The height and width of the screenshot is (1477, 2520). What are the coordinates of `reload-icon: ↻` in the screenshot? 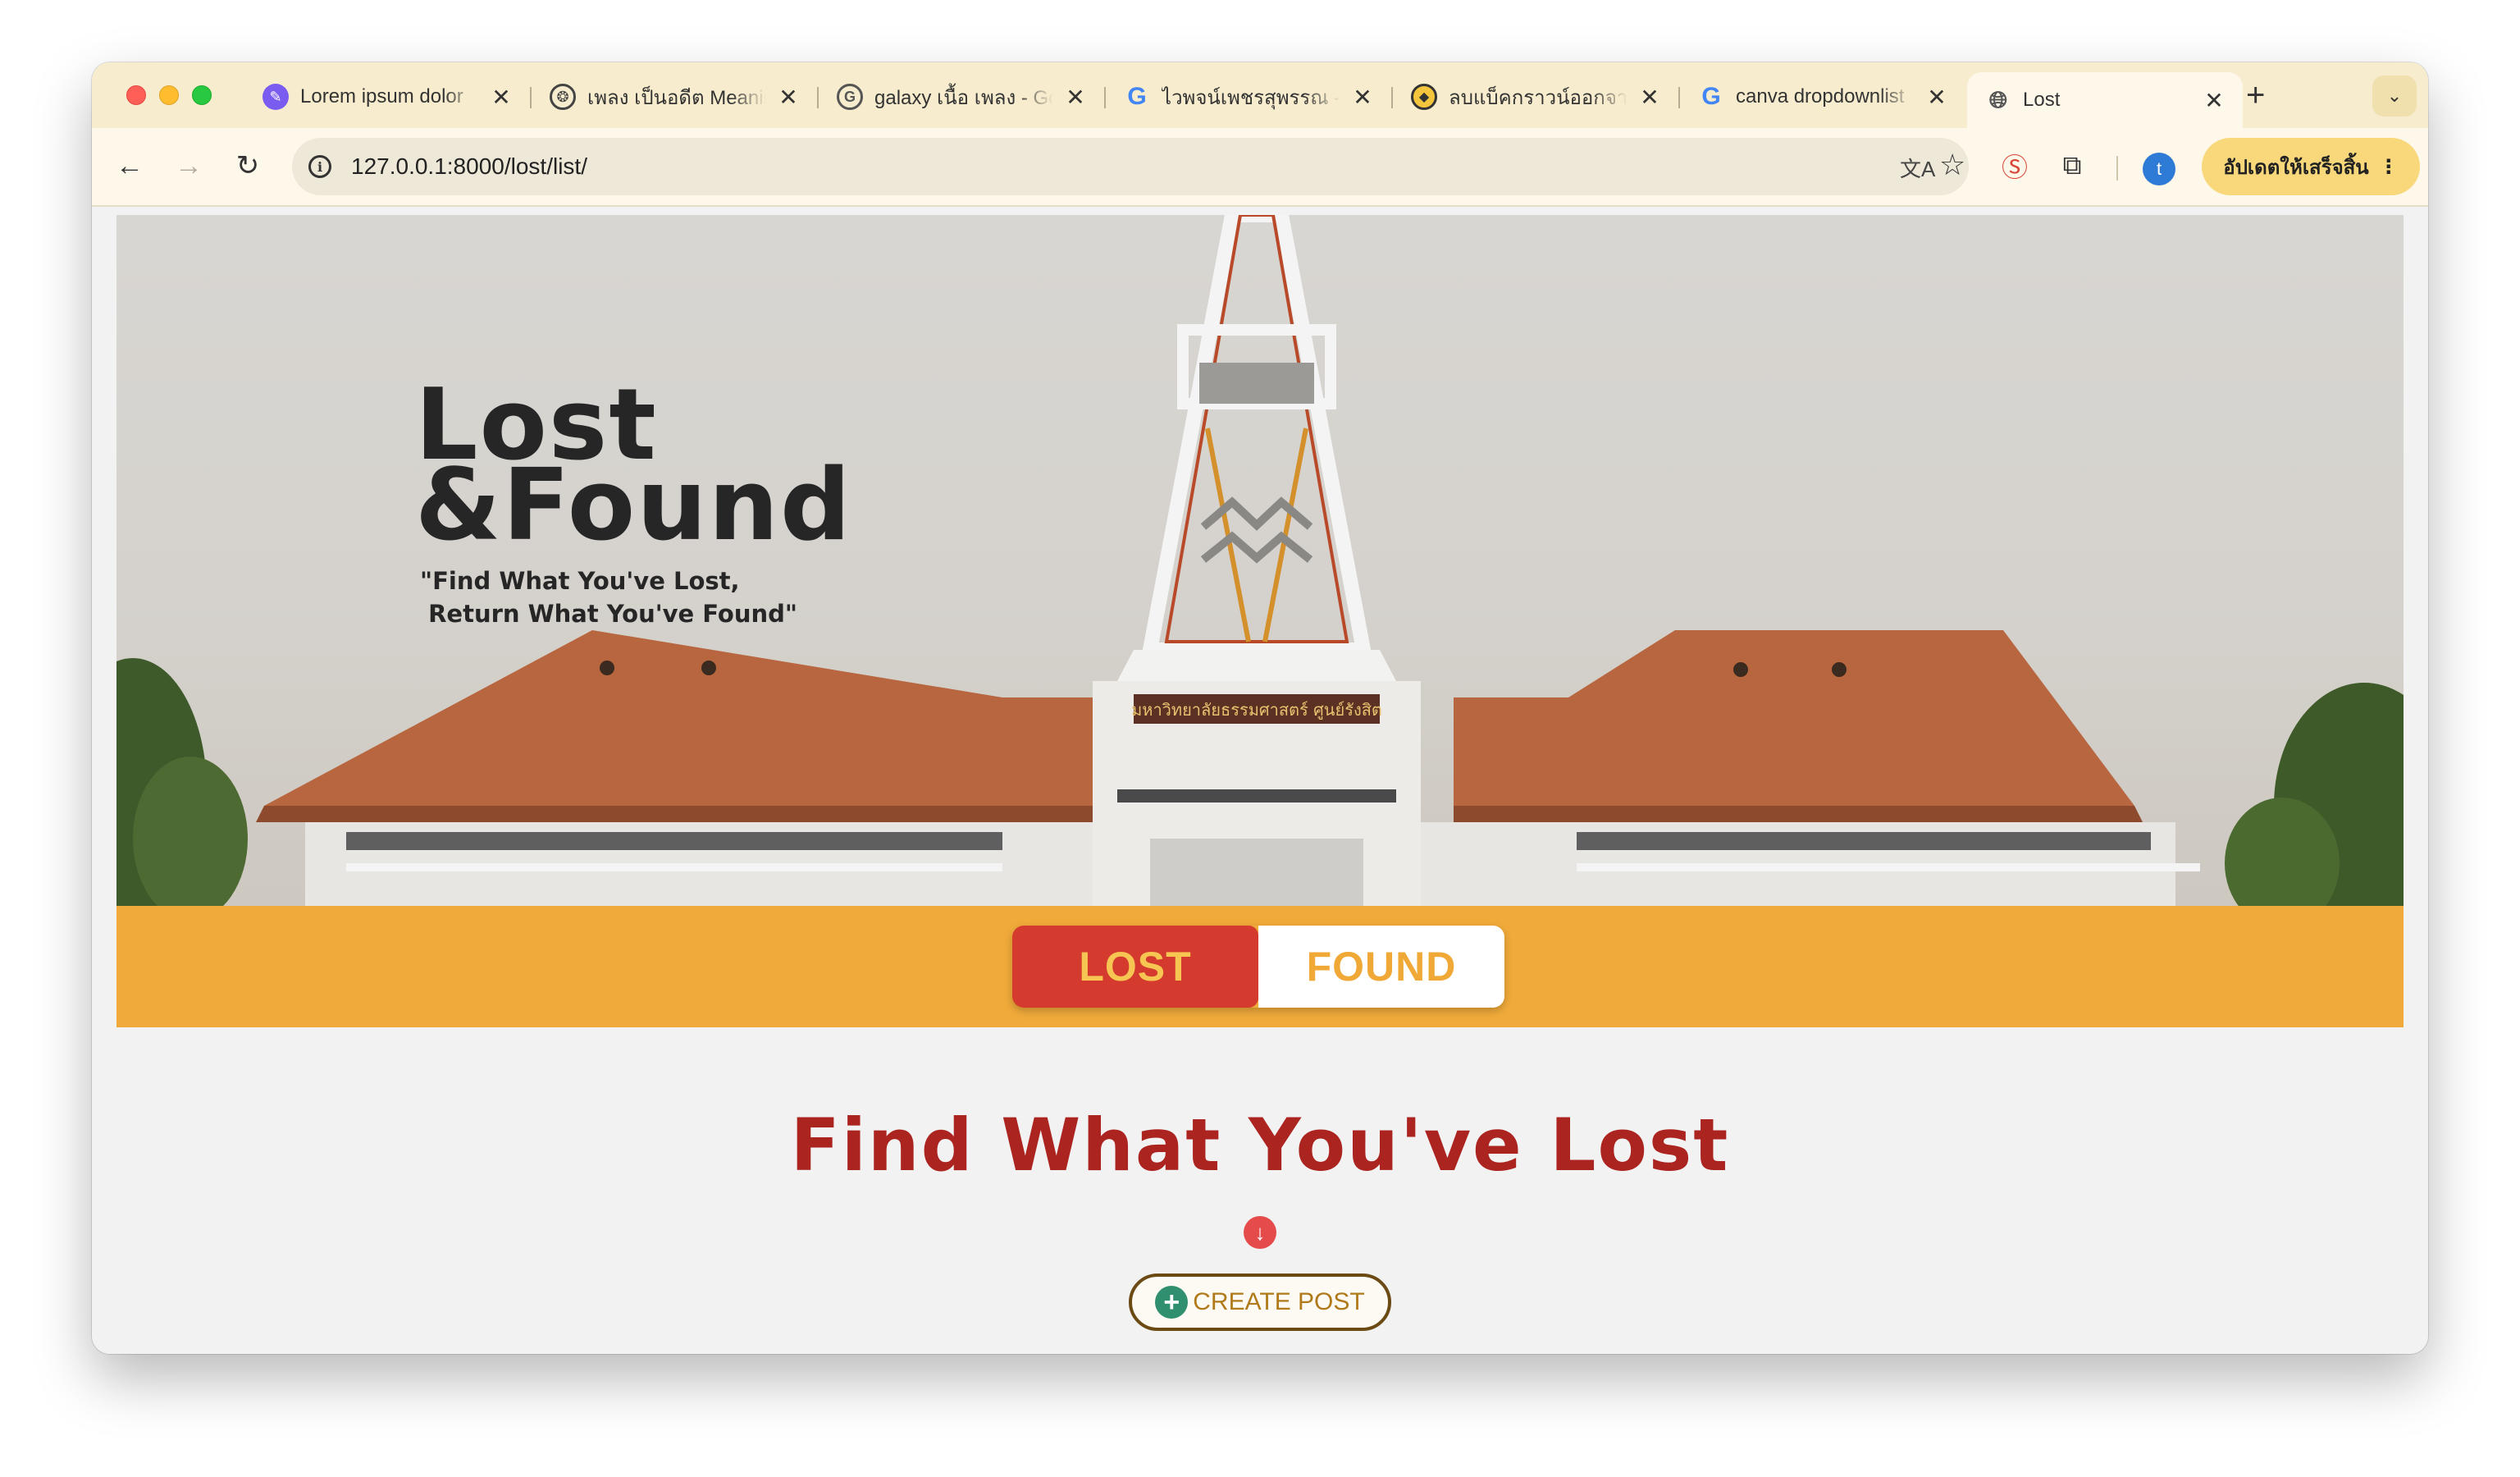 It's located at (247, 165).